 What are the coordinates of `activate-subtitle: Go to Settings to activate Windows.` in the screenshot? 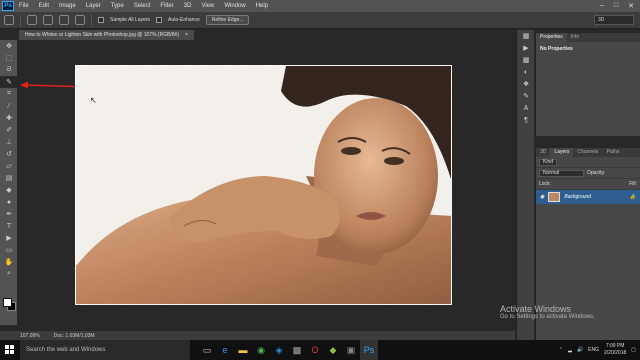 It's located at (547, 317).